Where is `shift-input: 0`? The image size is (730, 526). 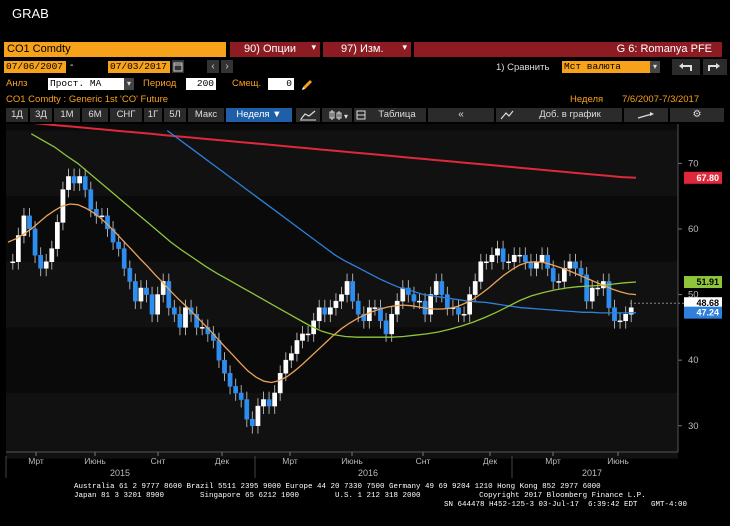
shift-input: 0 is located at coordinates (281, 84).